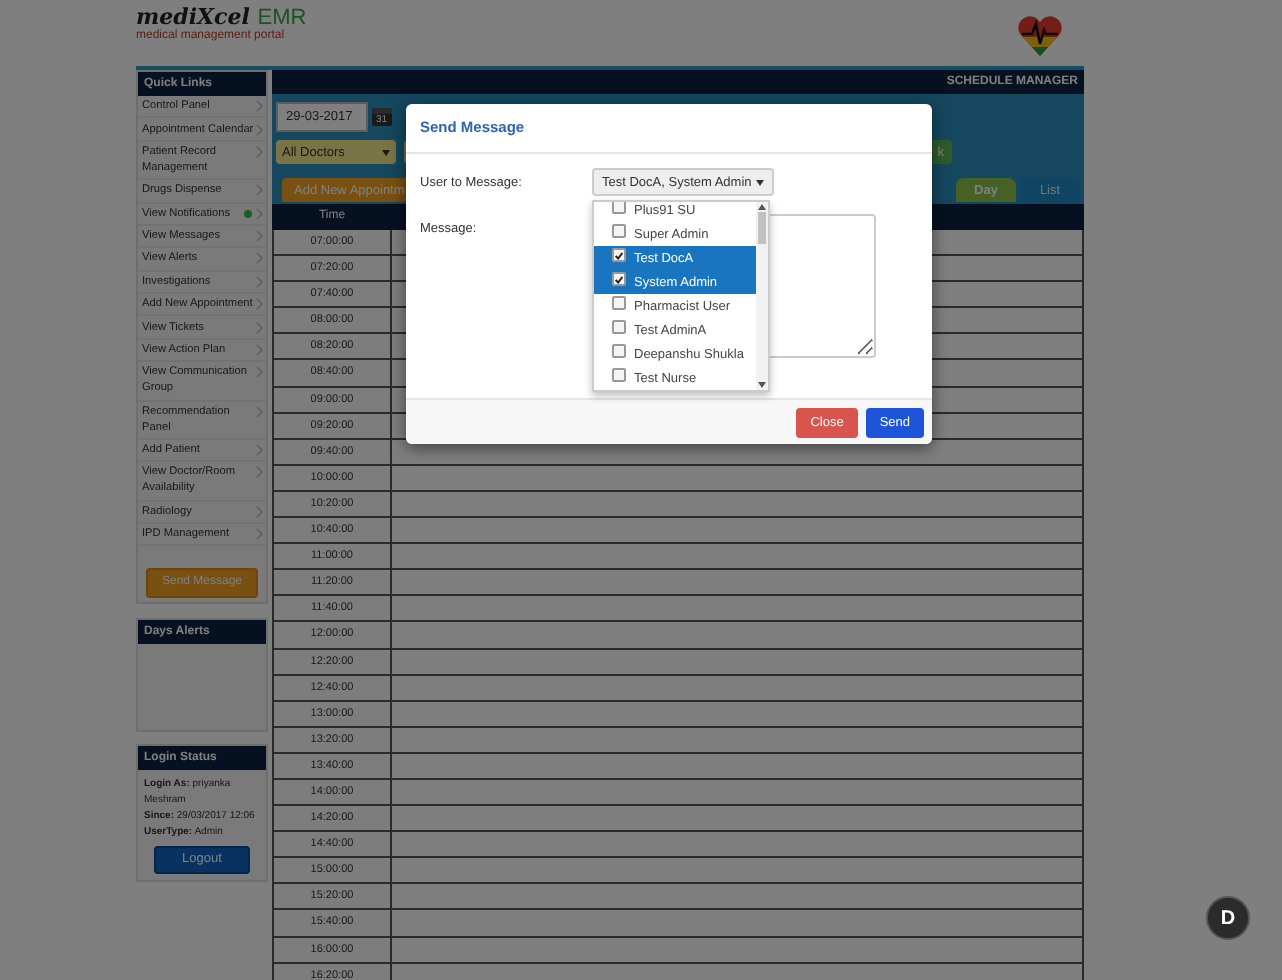 The image size is (1282, 980). I want to click on profile-badge: D, so click(1228, 918).